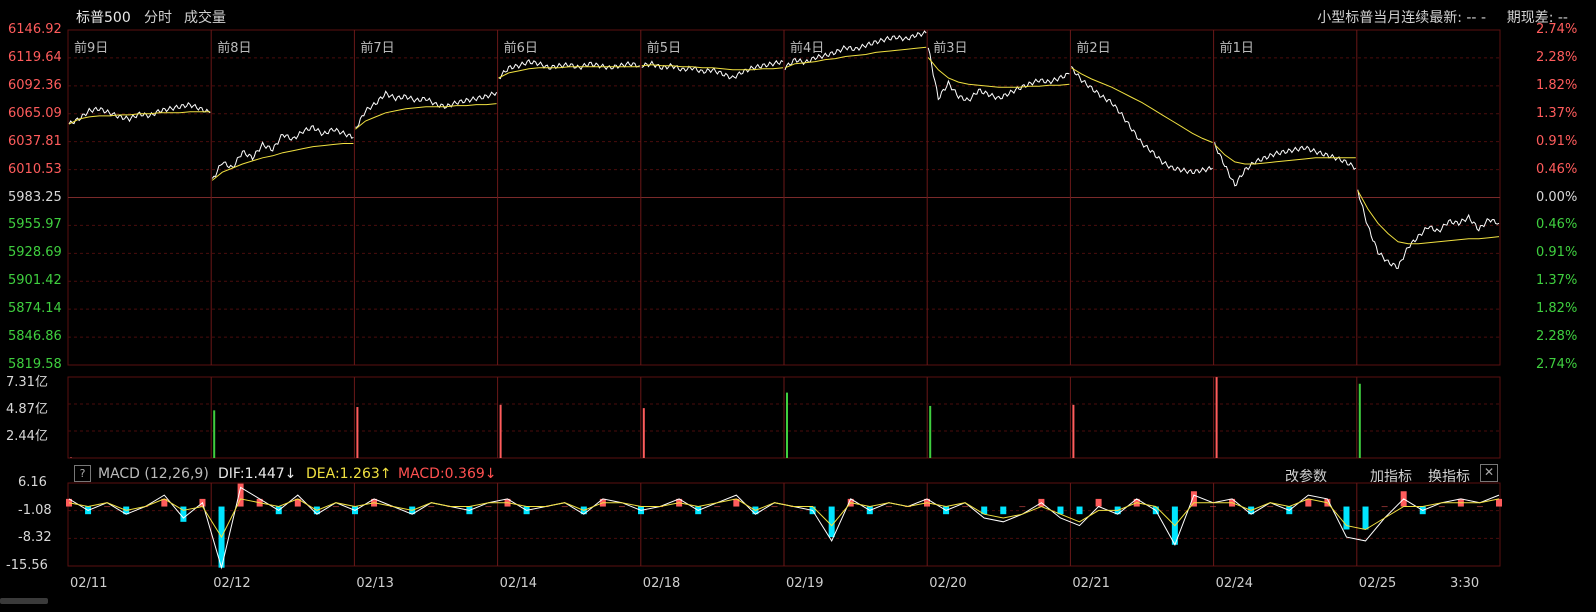  I want to click on date-tick-label: 02/13, so click(375, 583).